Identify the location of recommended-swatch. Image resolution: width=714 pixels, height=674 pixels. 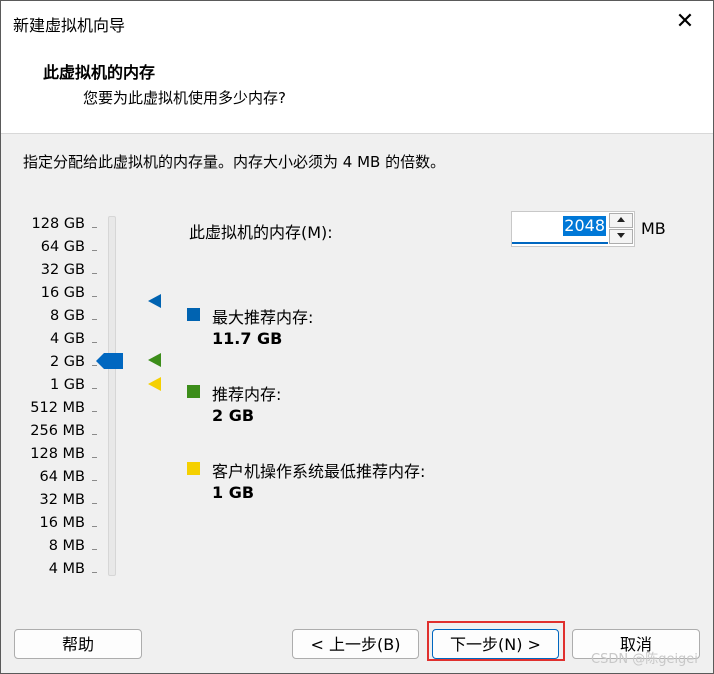
(193, 391).